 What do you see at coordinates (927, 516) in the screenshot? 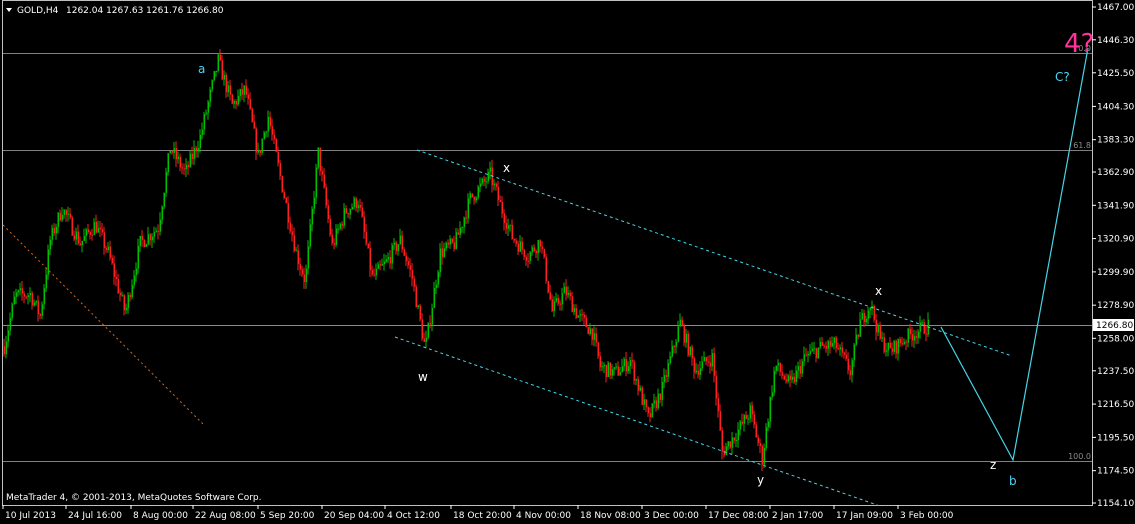
I see `x-axis-label: 3 Feb 00:00` at bounding box center [927, 516].